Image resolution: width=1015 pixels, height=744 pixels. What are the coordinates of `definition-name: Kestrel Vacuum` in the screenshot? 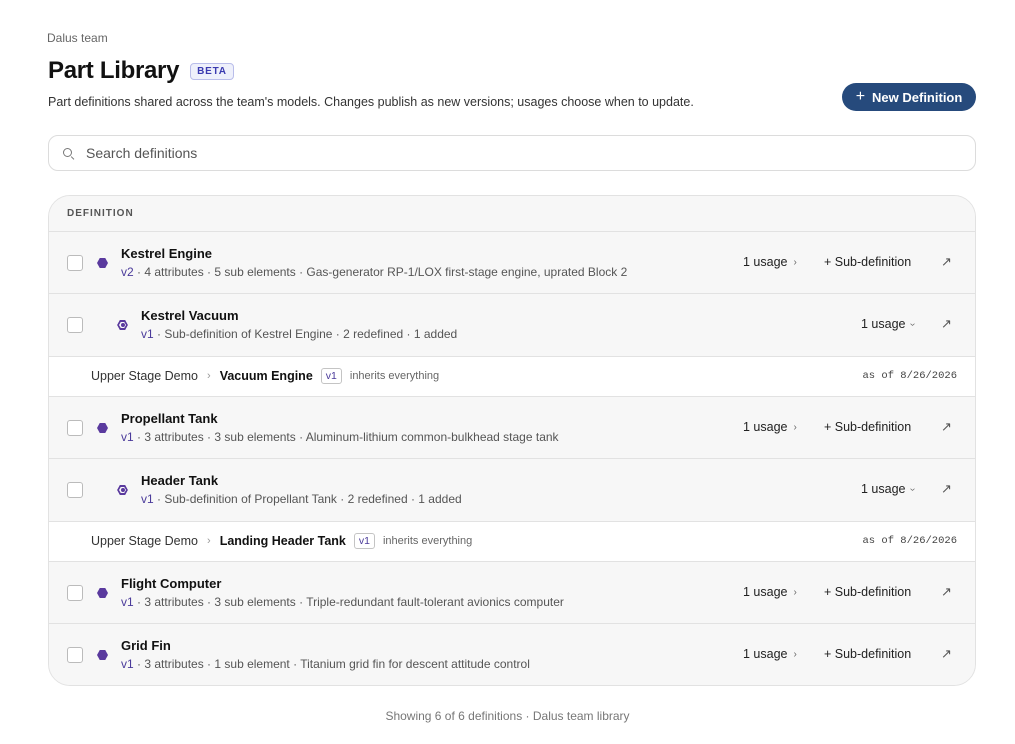 It's located at (190, 315).